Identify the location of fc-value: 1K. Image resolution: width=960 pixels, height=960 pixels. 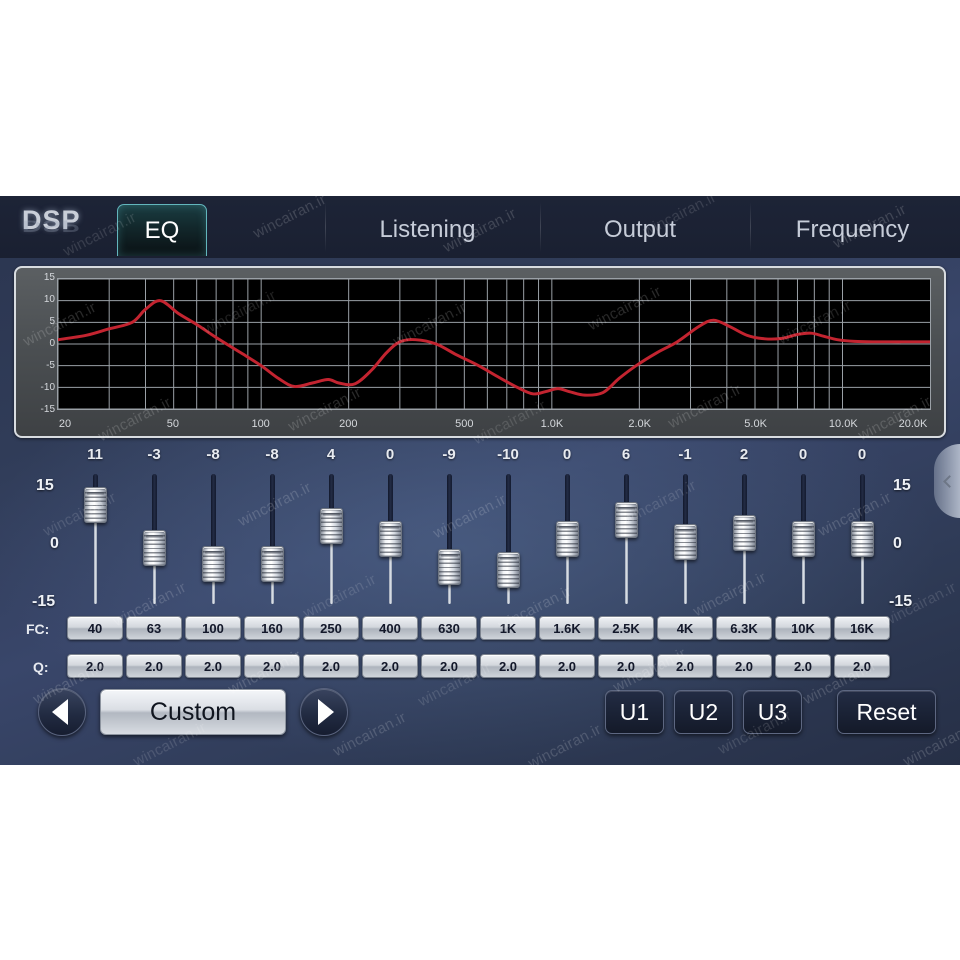
(508, 628).